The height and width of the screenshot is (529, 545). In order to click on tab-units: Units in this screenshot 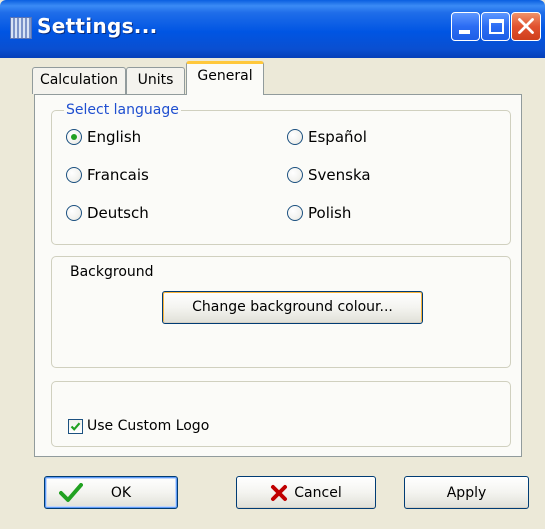, I will do `click(155, 80)`.